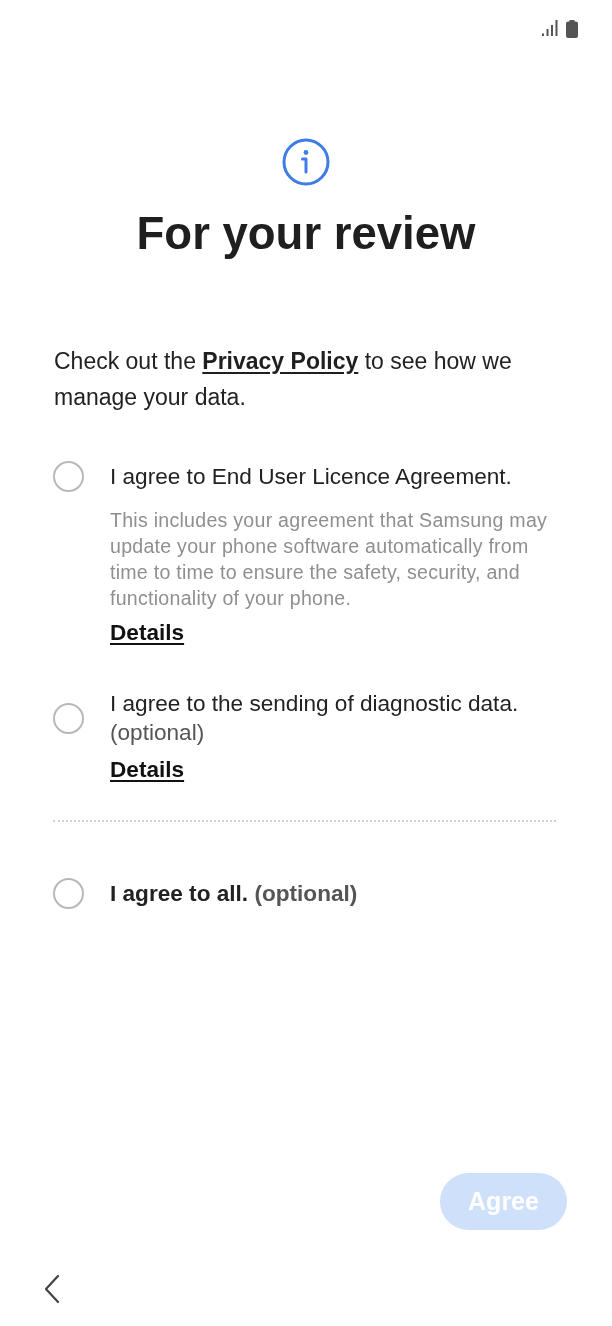 The image size is (612, 1326). I want to click on info-icon, so click(306, 162).